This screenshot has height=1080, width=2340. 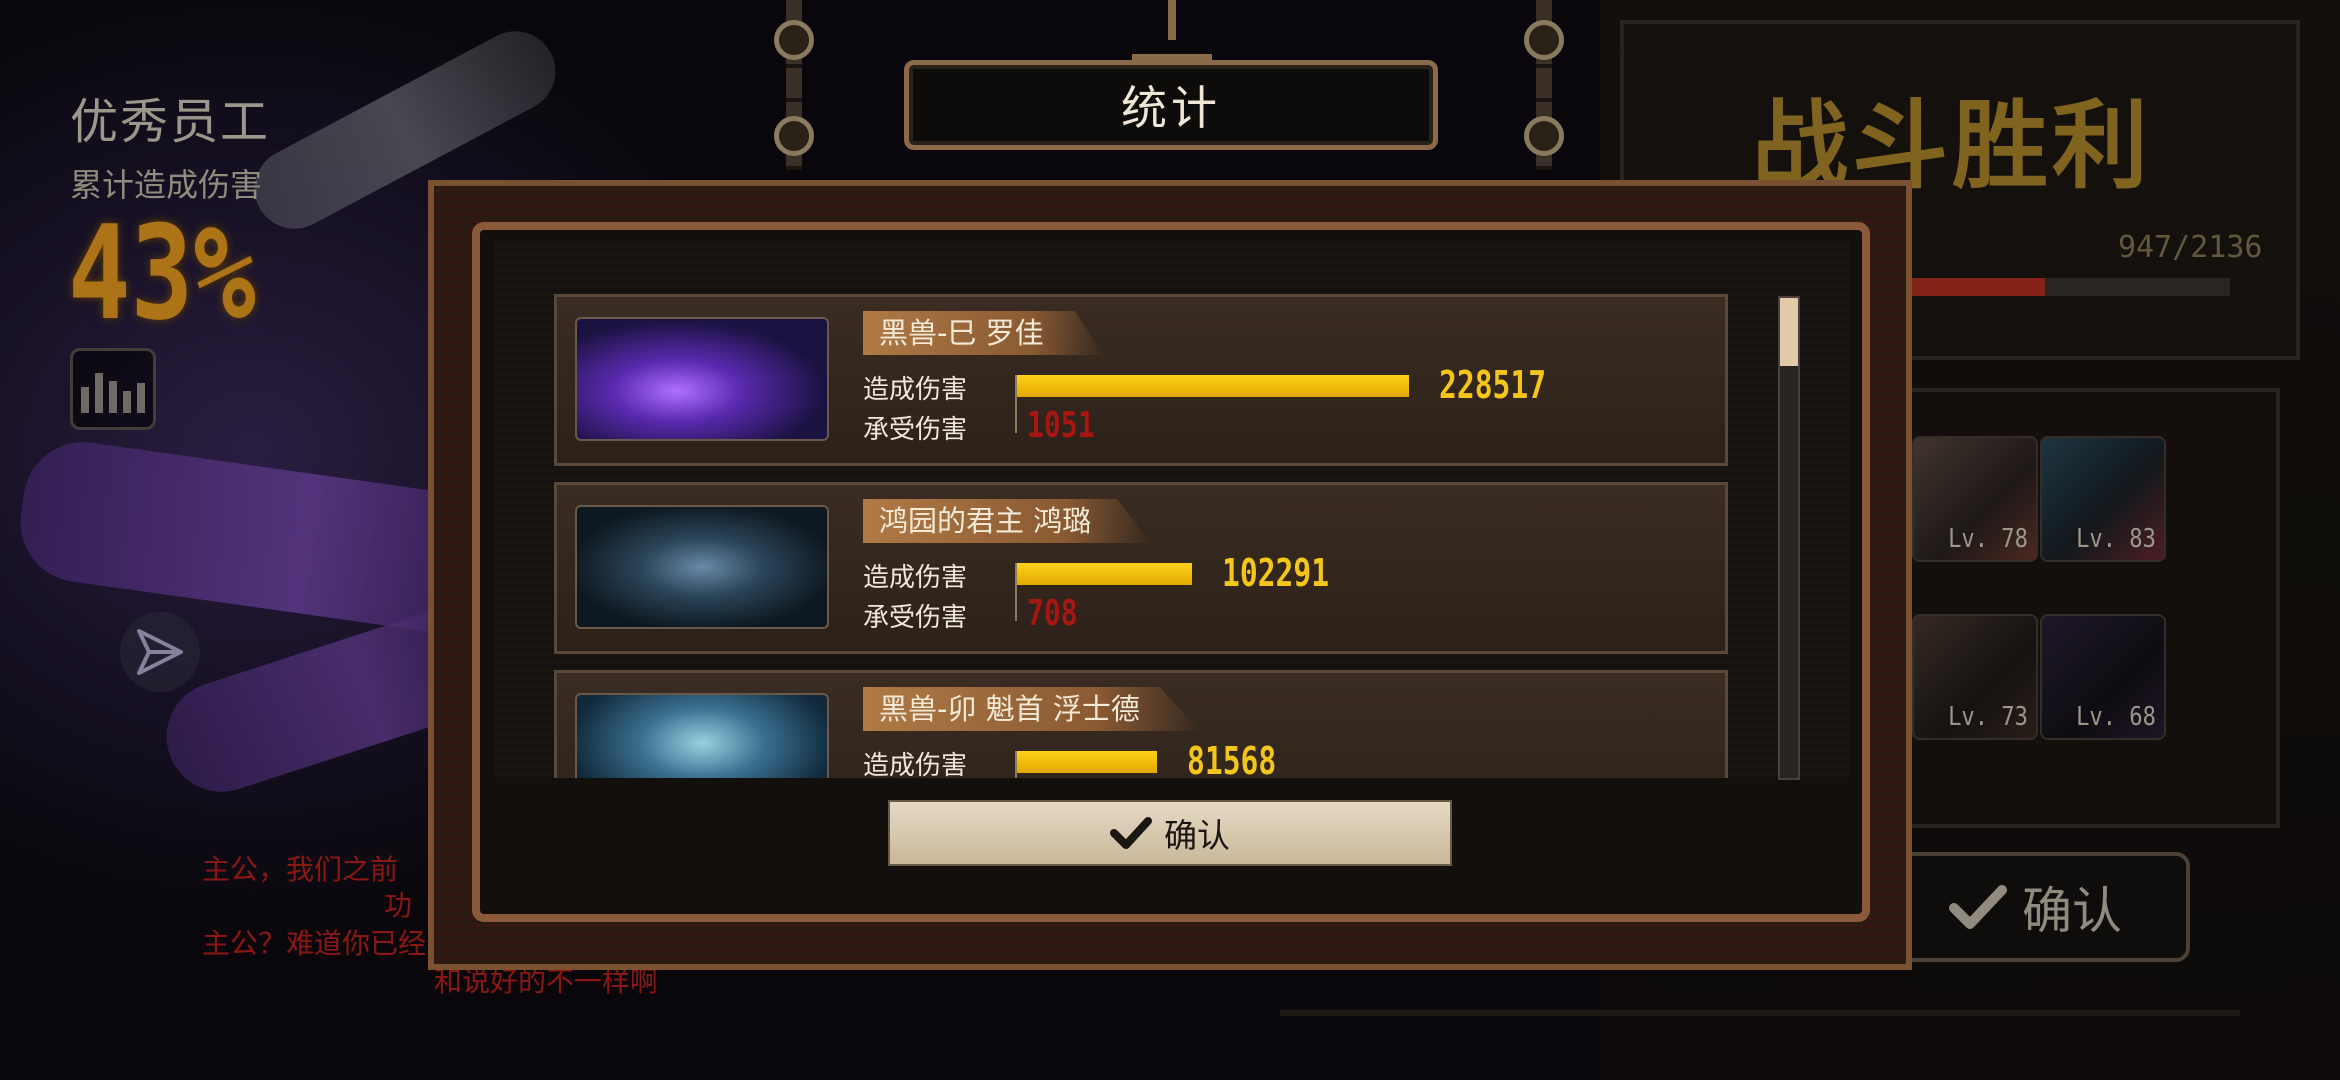 I want to click on title-hook-decoration, so click(x=1172, y=31).